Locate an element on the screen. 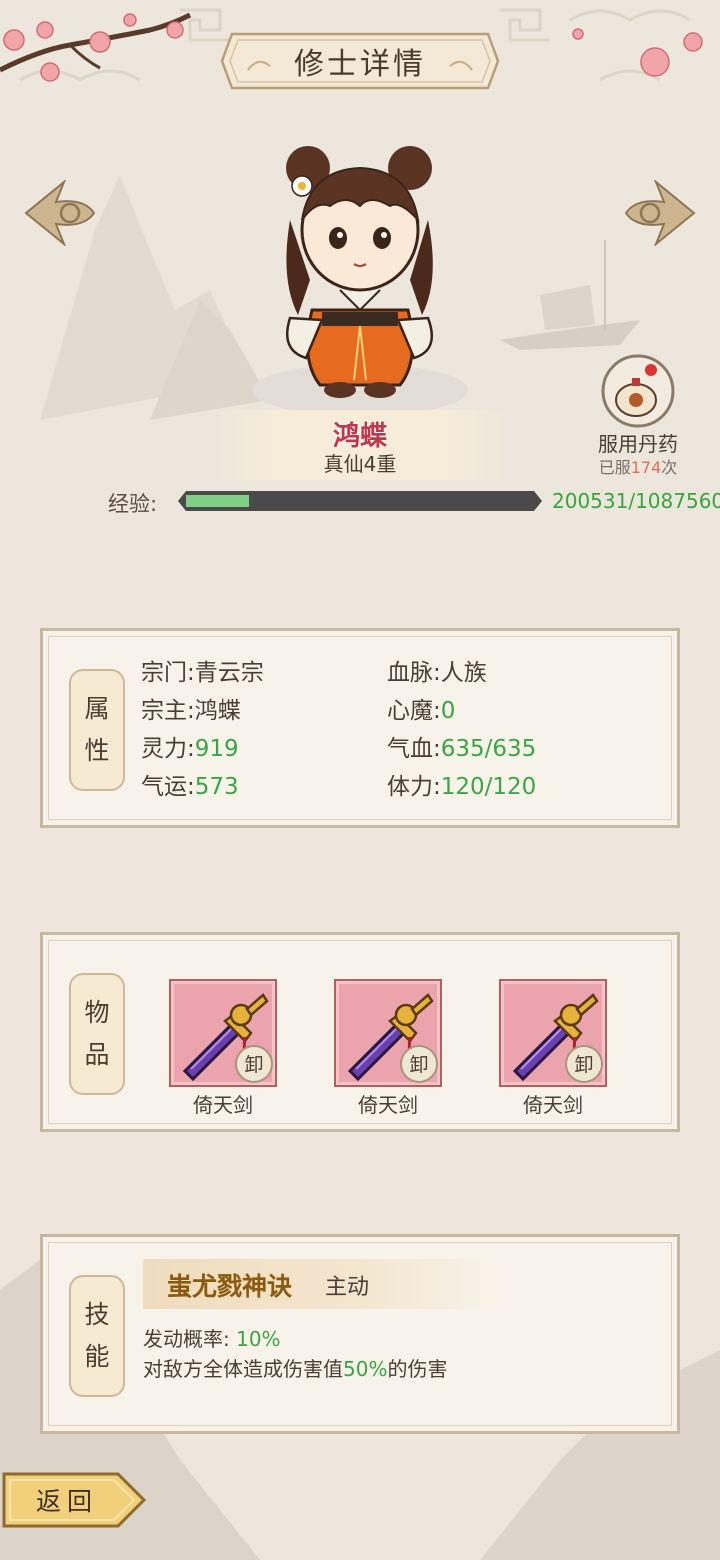 Image resolution: width=720 pixels, height=1560 pixels. skill-type: 主动 is located at coordinates (347, 1287).